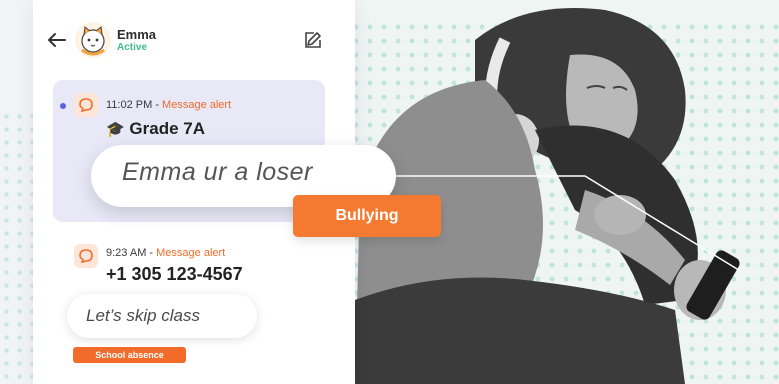  Describe the element at coordinates (167, 128) in the screenshot. I see `message-sender-name: Grade 7A` at that location.